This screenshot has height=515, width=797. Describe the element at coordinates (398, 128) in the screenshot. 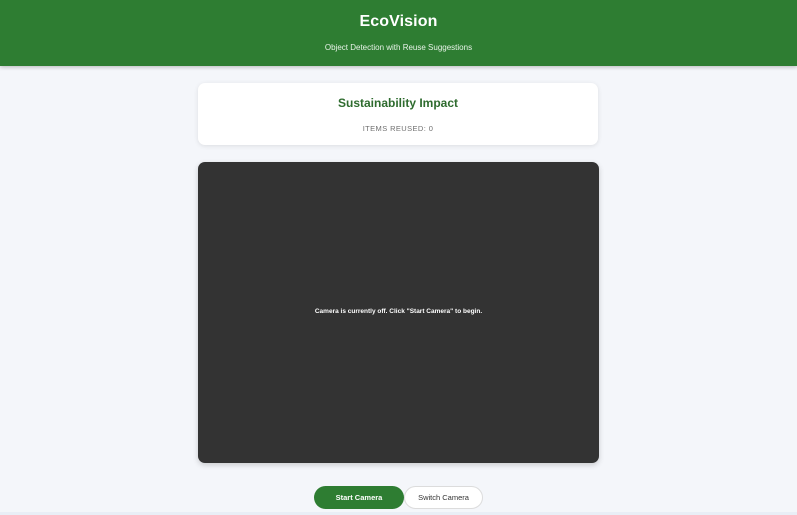

I see `items-reused-counter: ITEMS REUSED: 0` at that location.